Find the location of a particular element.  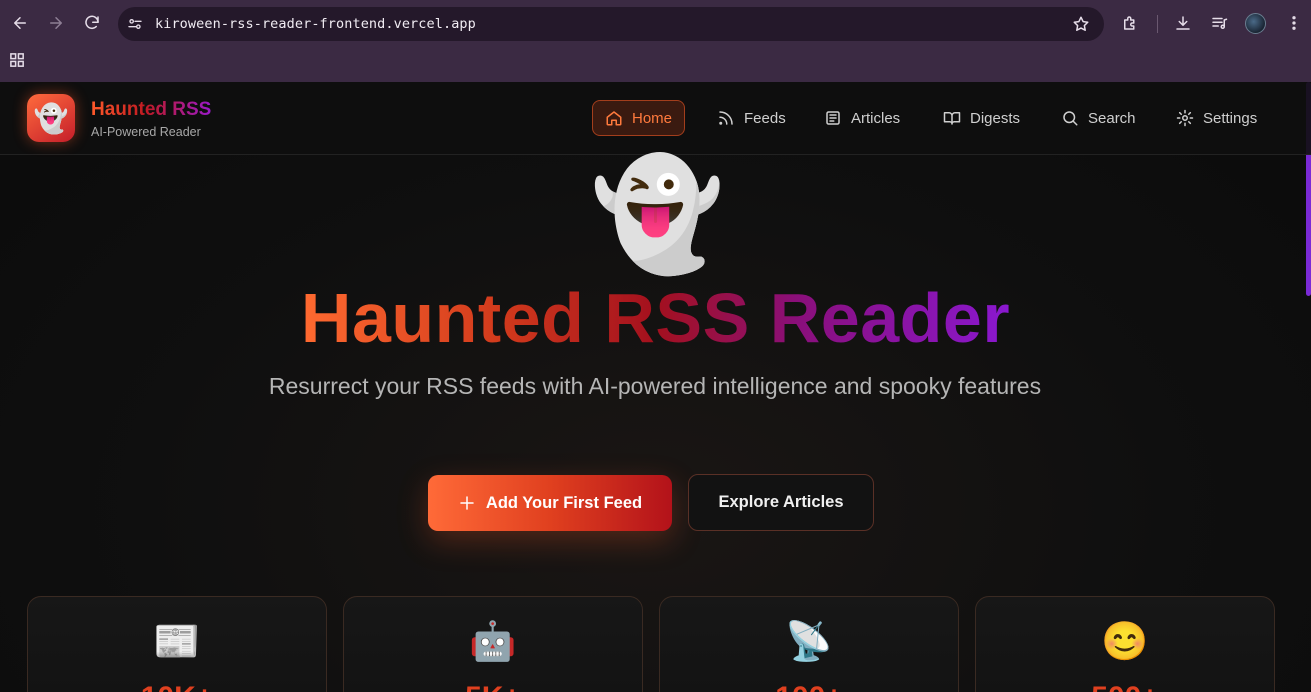

newspaper-icon is located at coordinates (833, 118).